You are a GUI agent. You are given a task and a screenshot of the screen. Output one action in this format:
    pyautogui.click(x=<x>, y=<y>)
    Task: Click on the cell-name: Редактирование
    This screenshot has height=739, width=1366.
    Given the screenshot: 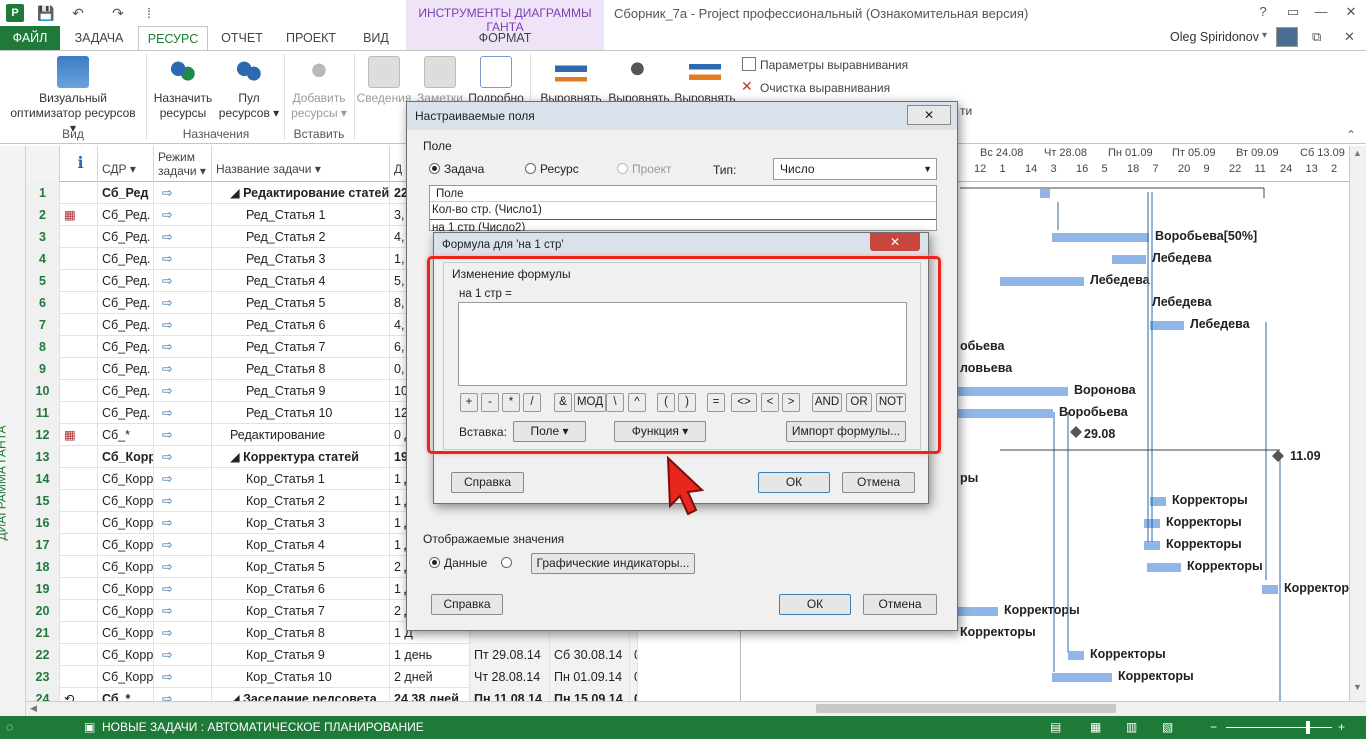 What is the action you would take?
    pyautogui.click(x=301, y=435)
    